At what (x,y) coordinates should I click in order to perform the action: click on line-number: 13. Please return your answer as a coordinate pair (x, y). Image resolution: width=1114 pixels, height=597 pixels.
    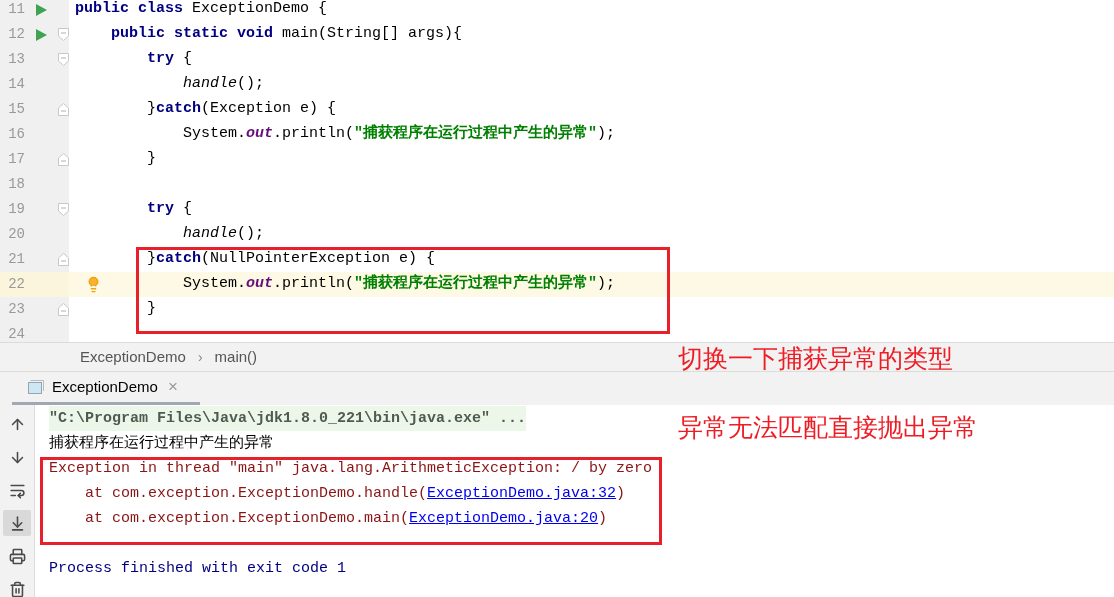
    Looking at the image, I should click on (16, 59).